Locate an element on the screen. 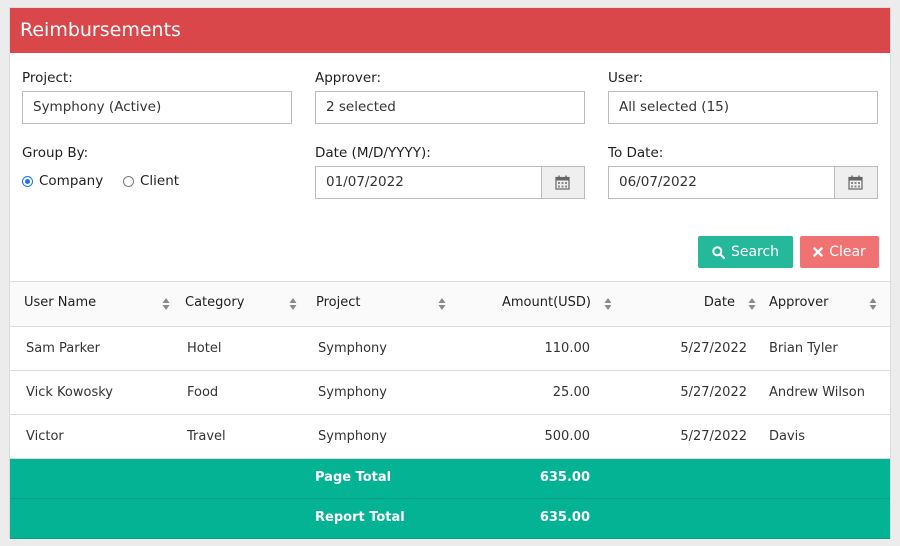 The width and height of the screenshot is (900, 546). column-header-category: Category is located at coordinates (237, 304).